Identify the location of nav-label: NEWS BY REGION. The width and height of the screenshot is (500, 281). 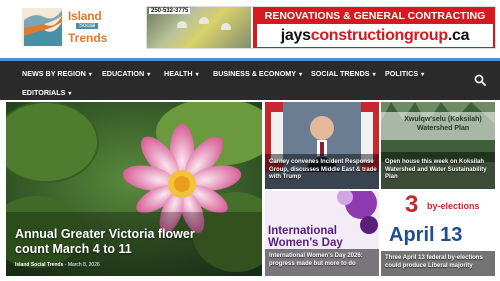
(54, 73).